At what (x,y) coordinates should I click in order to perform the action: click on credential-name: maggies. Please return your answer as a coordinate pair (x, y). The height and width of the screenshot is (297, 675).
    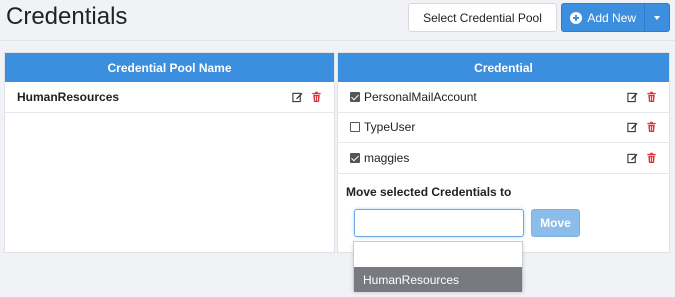
    Looking at the image, I should click on (387, 157).